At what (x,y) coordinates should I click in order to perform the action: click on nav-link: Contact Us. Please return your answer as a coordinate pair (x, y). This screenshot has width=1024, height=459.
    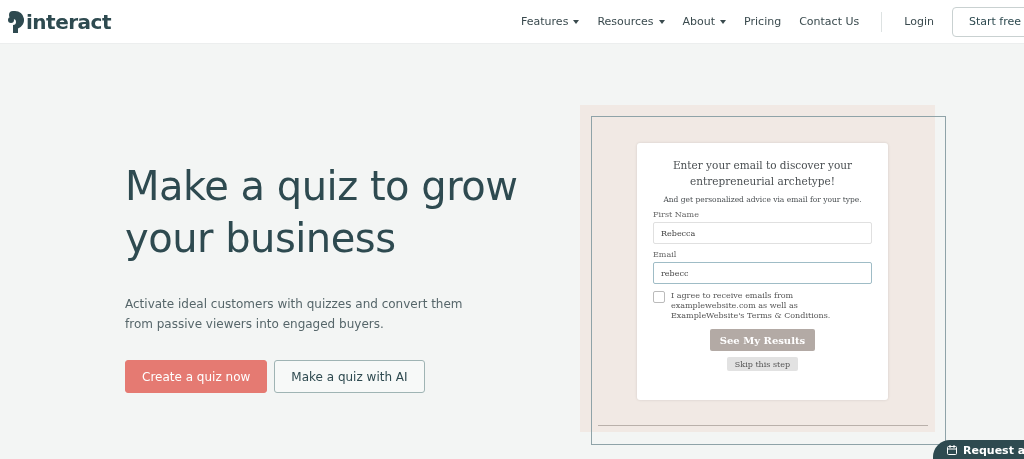
    Looking at the image, I should click on (829, 21).